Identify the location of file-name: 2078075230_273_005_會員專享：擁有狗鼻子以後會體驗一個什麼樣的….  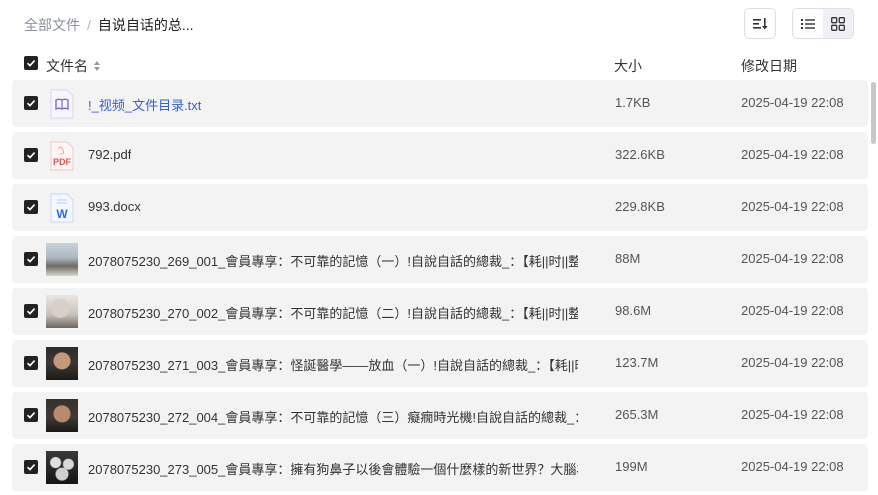
(333, 468).